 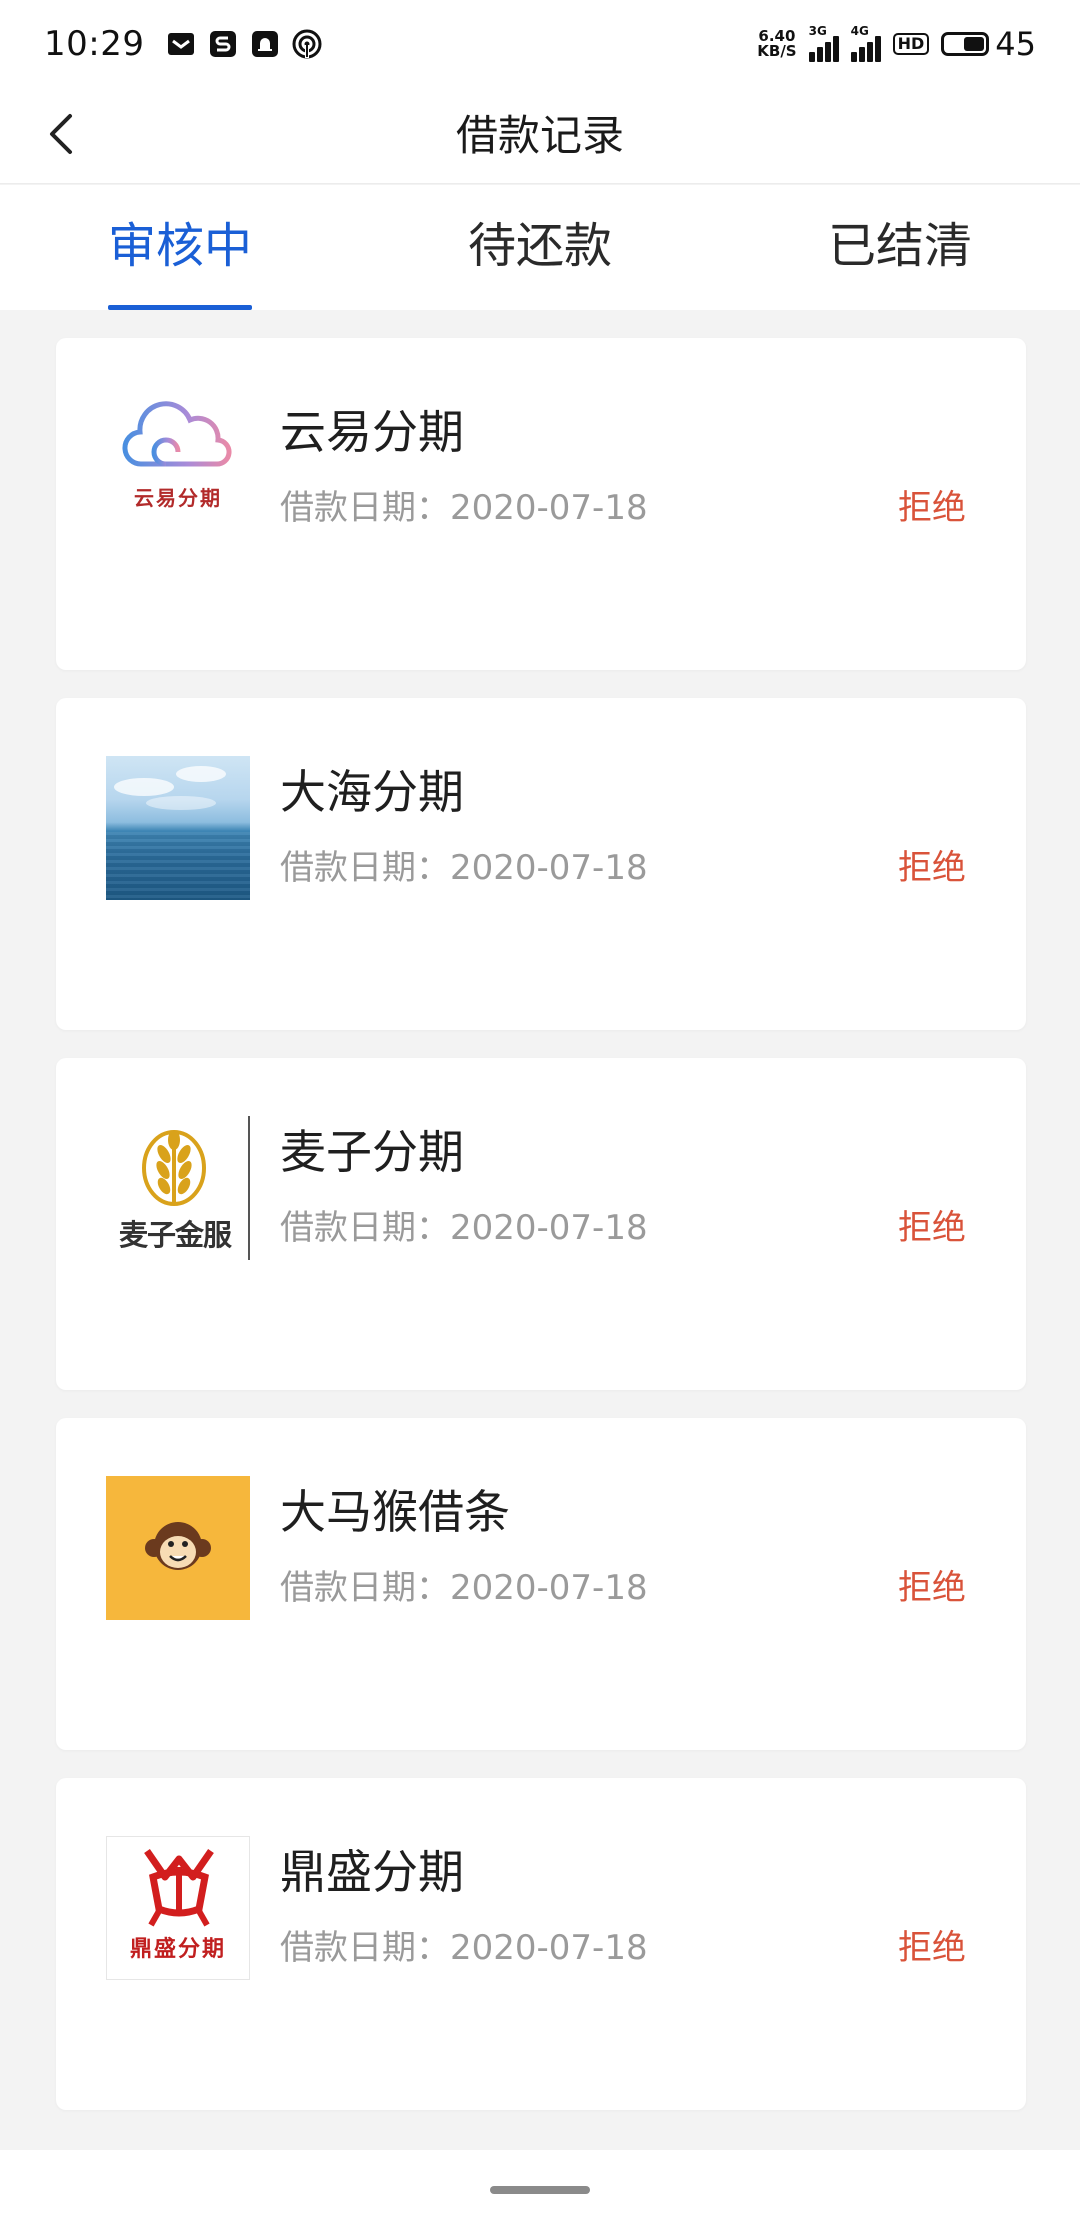 What do you see at coordinates (372, 1872) in the screenshot?
I see `product-name: 鼎盛分期` at bounding box center [372, 1872].